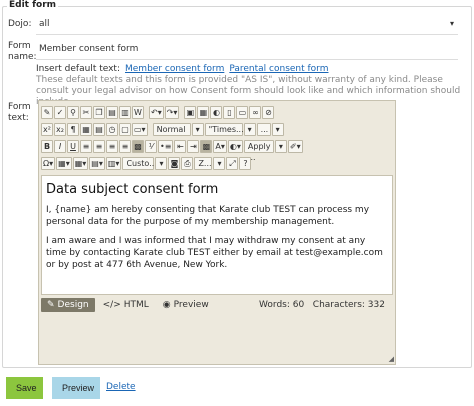 The height and width of the screenshot is (406, 474). What do you see at coordinates (60, 146) in the screenshot?
I see `italic-icon: I` at bounding box center [60, 146].